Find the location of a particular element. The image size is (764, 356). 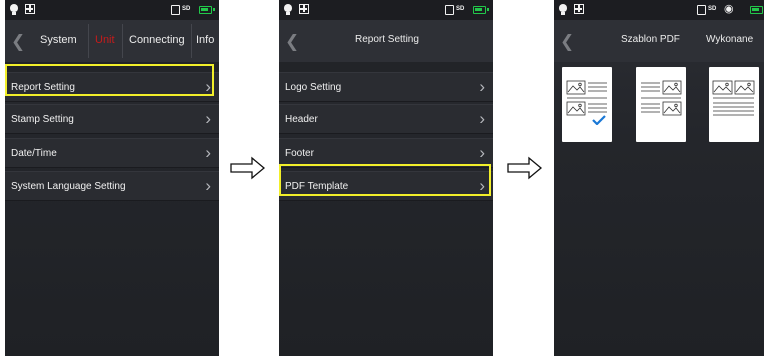

menu-item-label: Footer is located at coordinates (299, 153).